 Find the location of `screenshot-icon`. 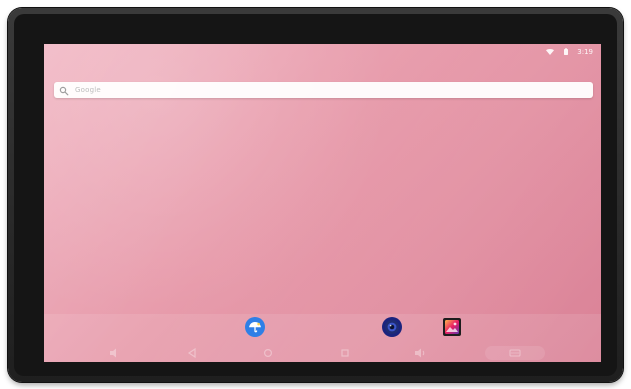

screenshot-icon is located at coordinates (515, 353).